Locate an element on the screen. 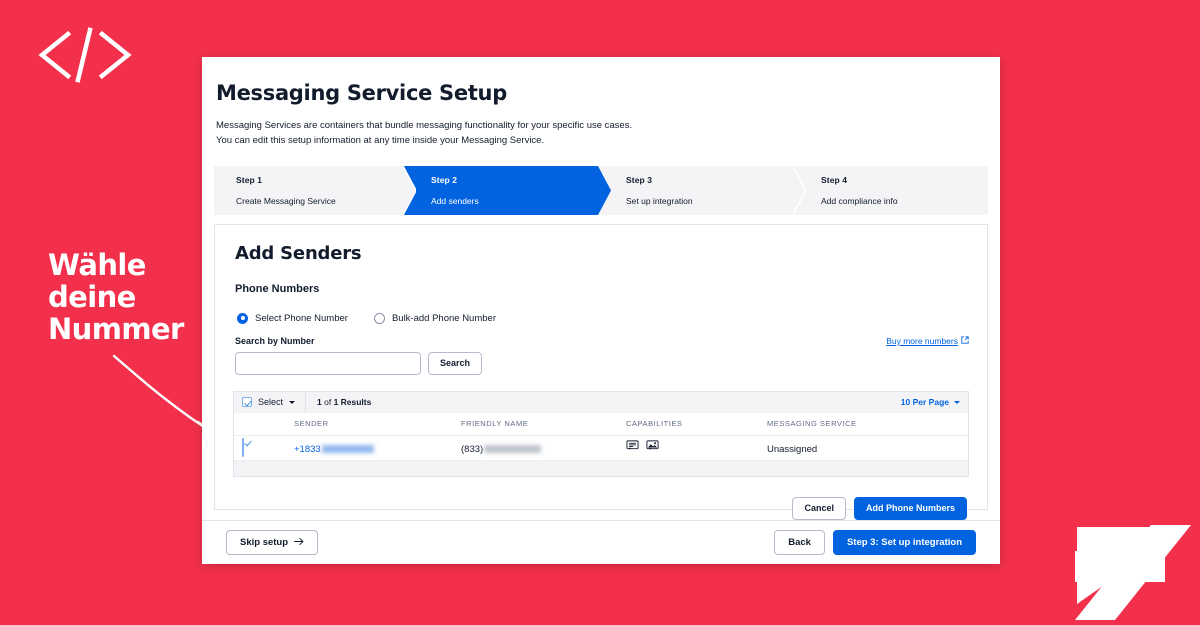  results-count-middle: of is located at coordinates (327, 402).